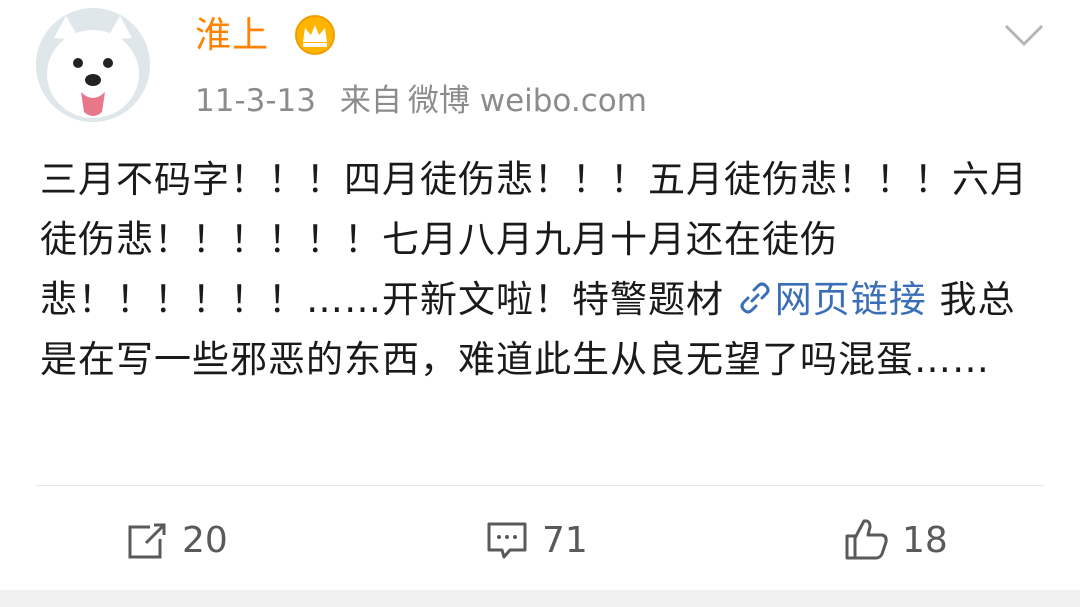 The image size is (1080, 607). Describe the element at coordinates (540, 485) in the screenshot. I see `divider` at that location.